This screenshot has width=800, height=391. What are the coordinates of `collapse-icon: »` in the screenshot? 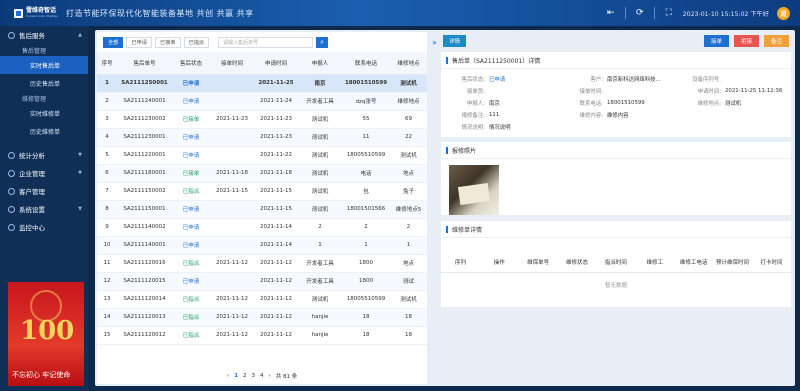 It's located at (434, 42).